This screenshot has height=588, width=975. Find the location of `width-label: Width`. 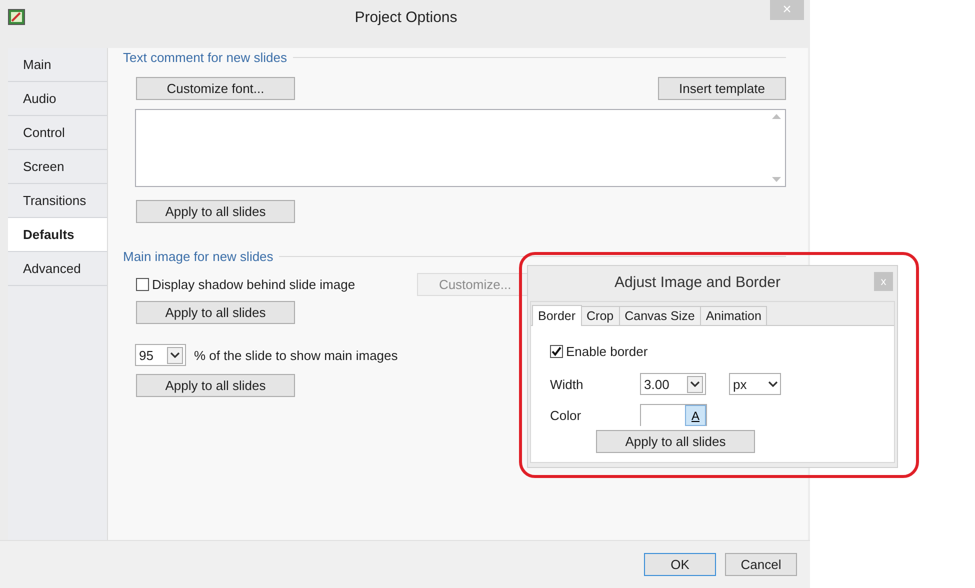

width-label: Width is located at coordinates (567, 384).